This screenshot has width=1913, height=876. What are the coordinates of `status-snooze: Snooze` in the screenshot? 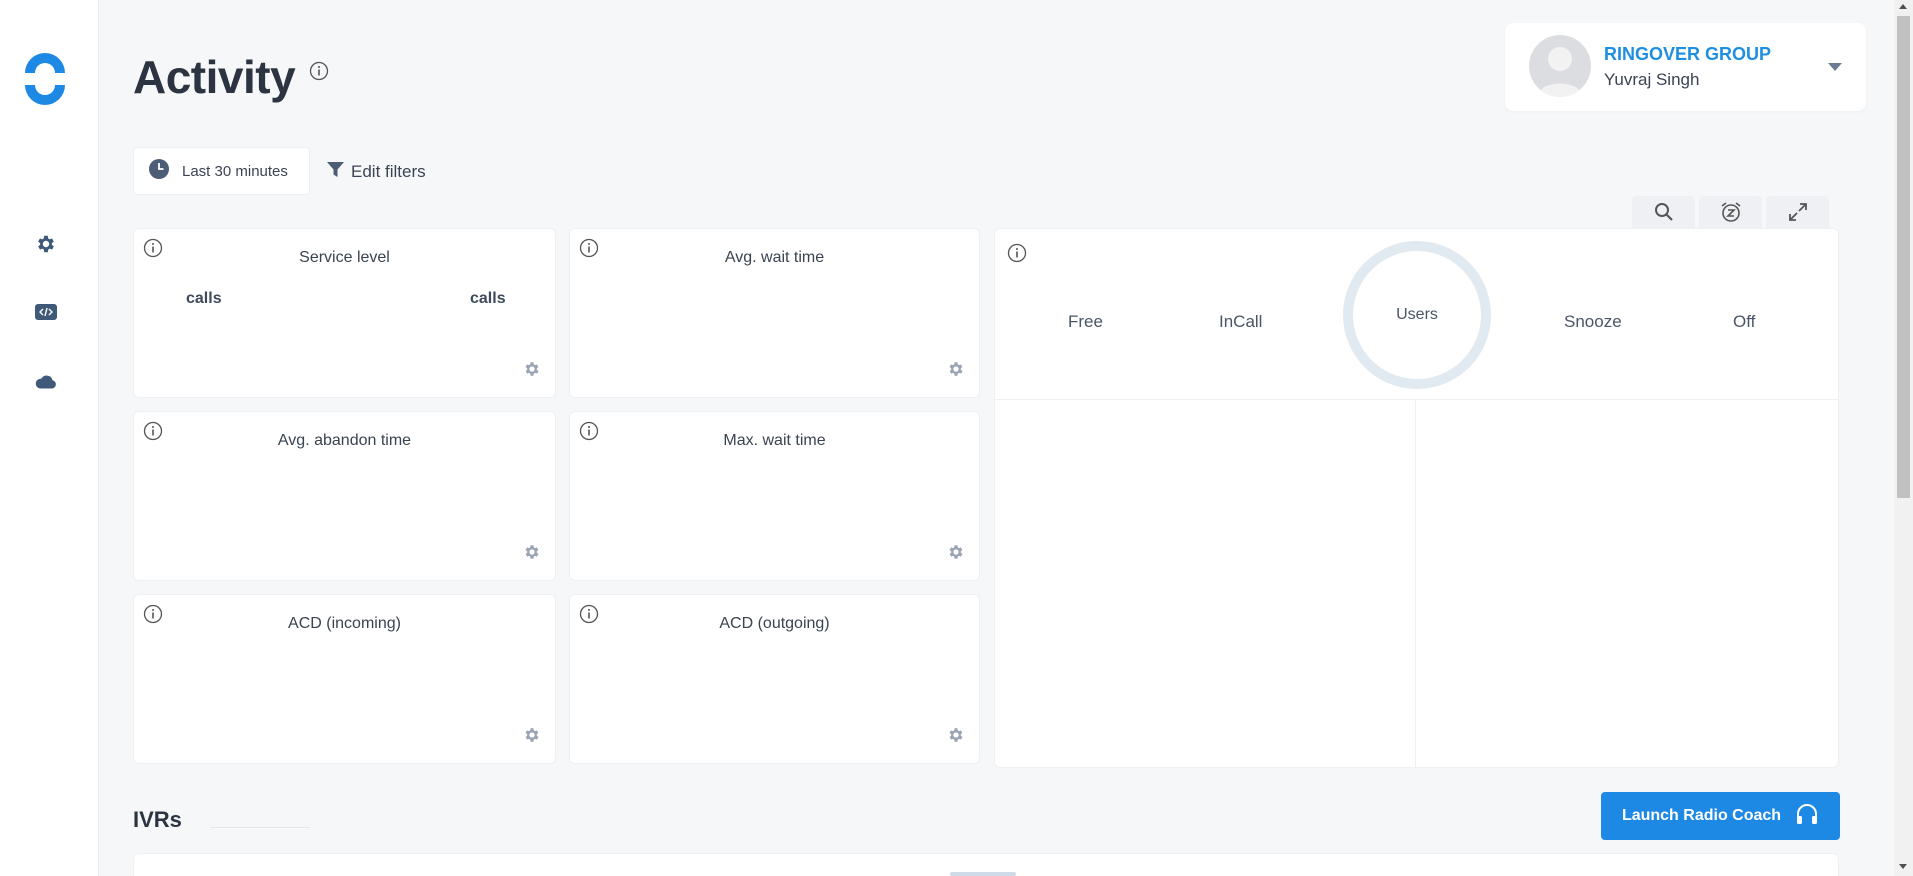 It's located at (1593, 322).